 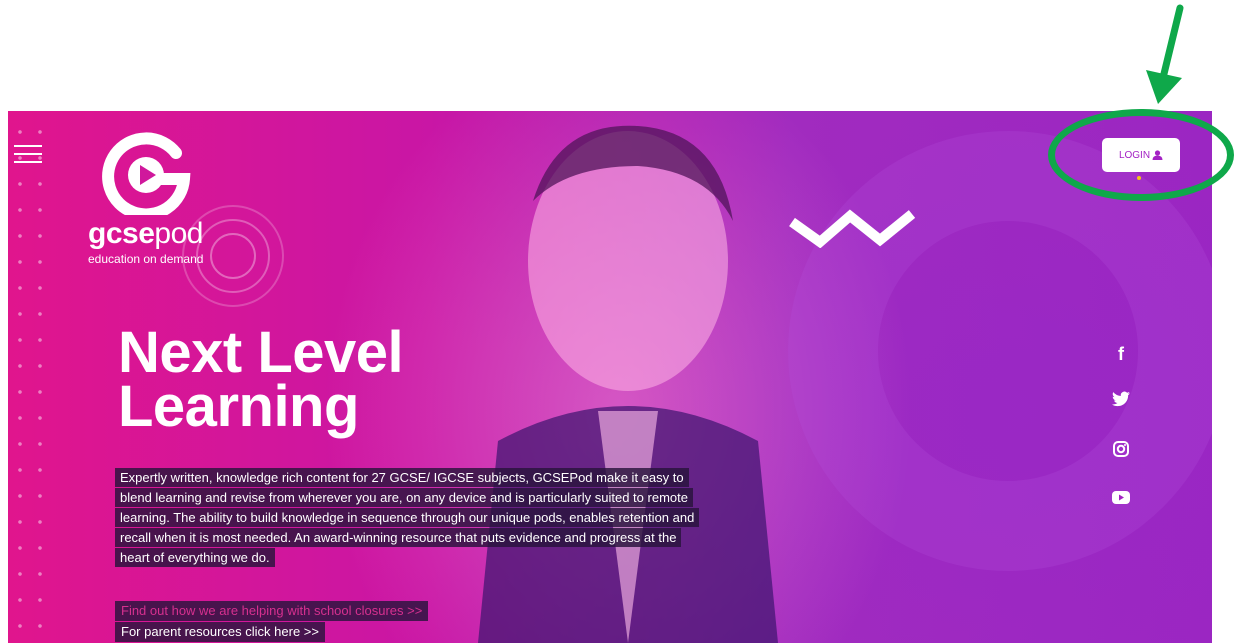 What do you see at coordinates (121, 233) in the screenshot?
I see `logo-wordmark-bold: gcse` at bounding box center [121, 233].